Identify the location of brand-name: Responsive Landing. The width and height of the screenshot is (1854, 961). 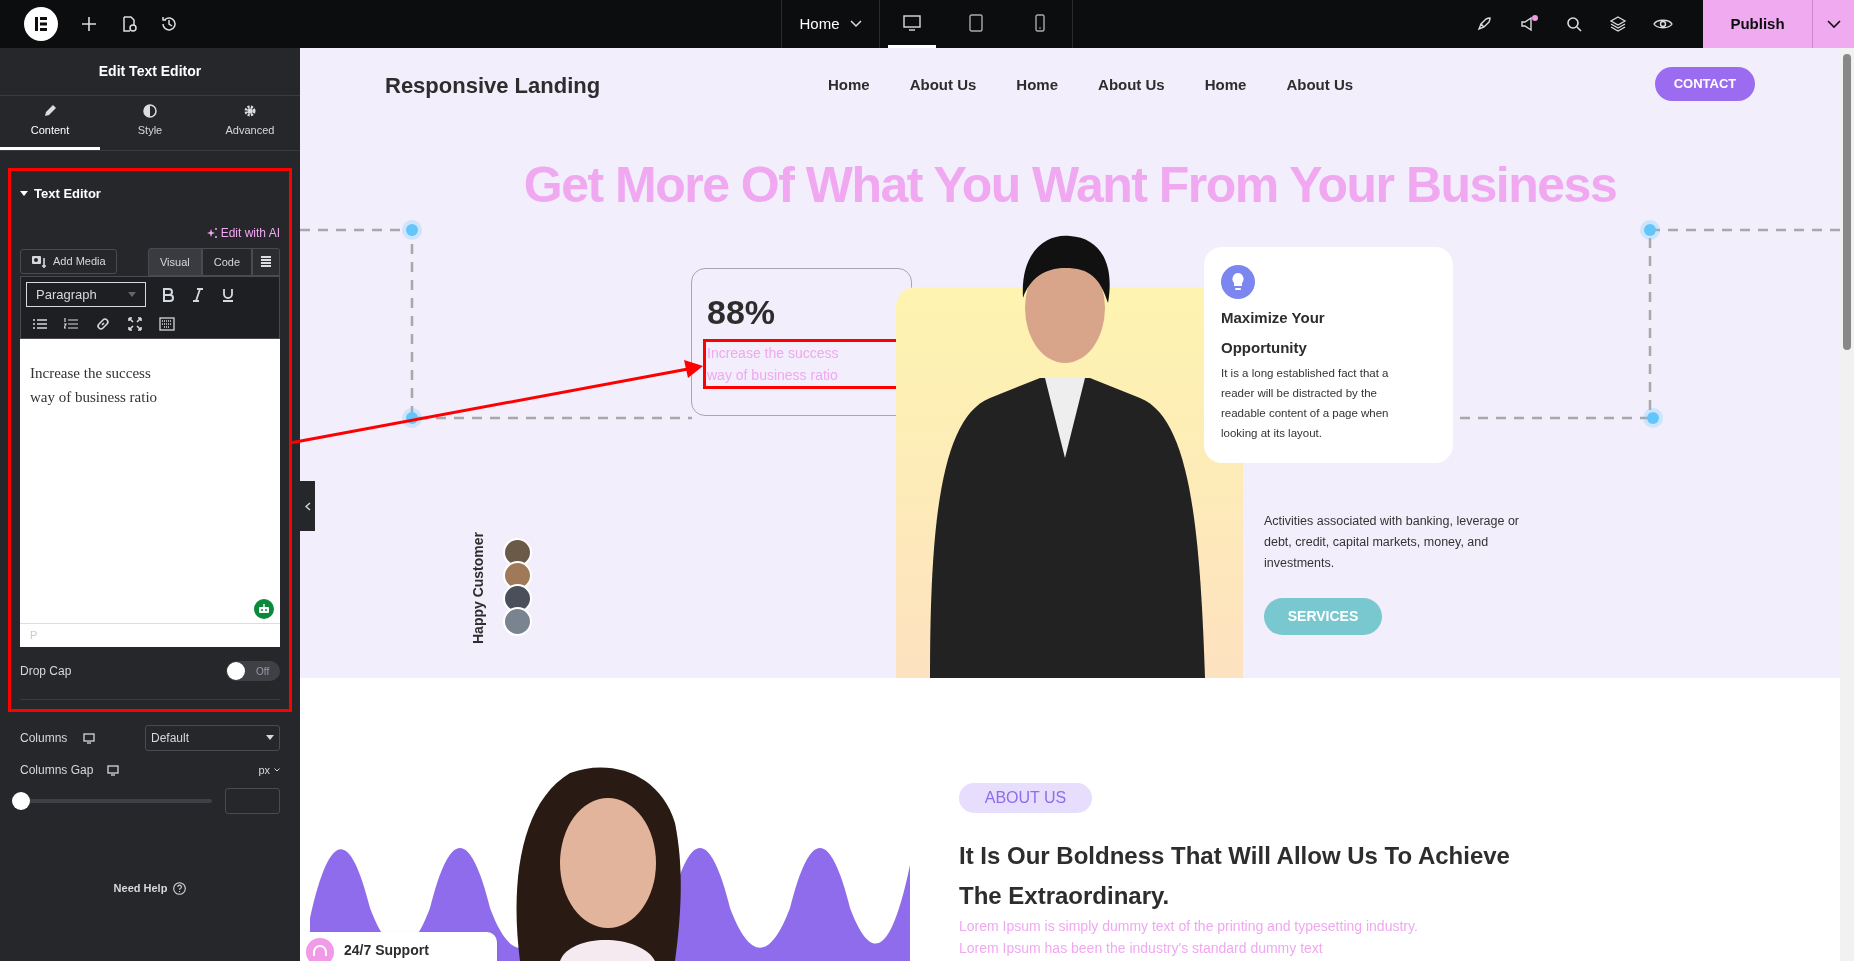
(493, 86).